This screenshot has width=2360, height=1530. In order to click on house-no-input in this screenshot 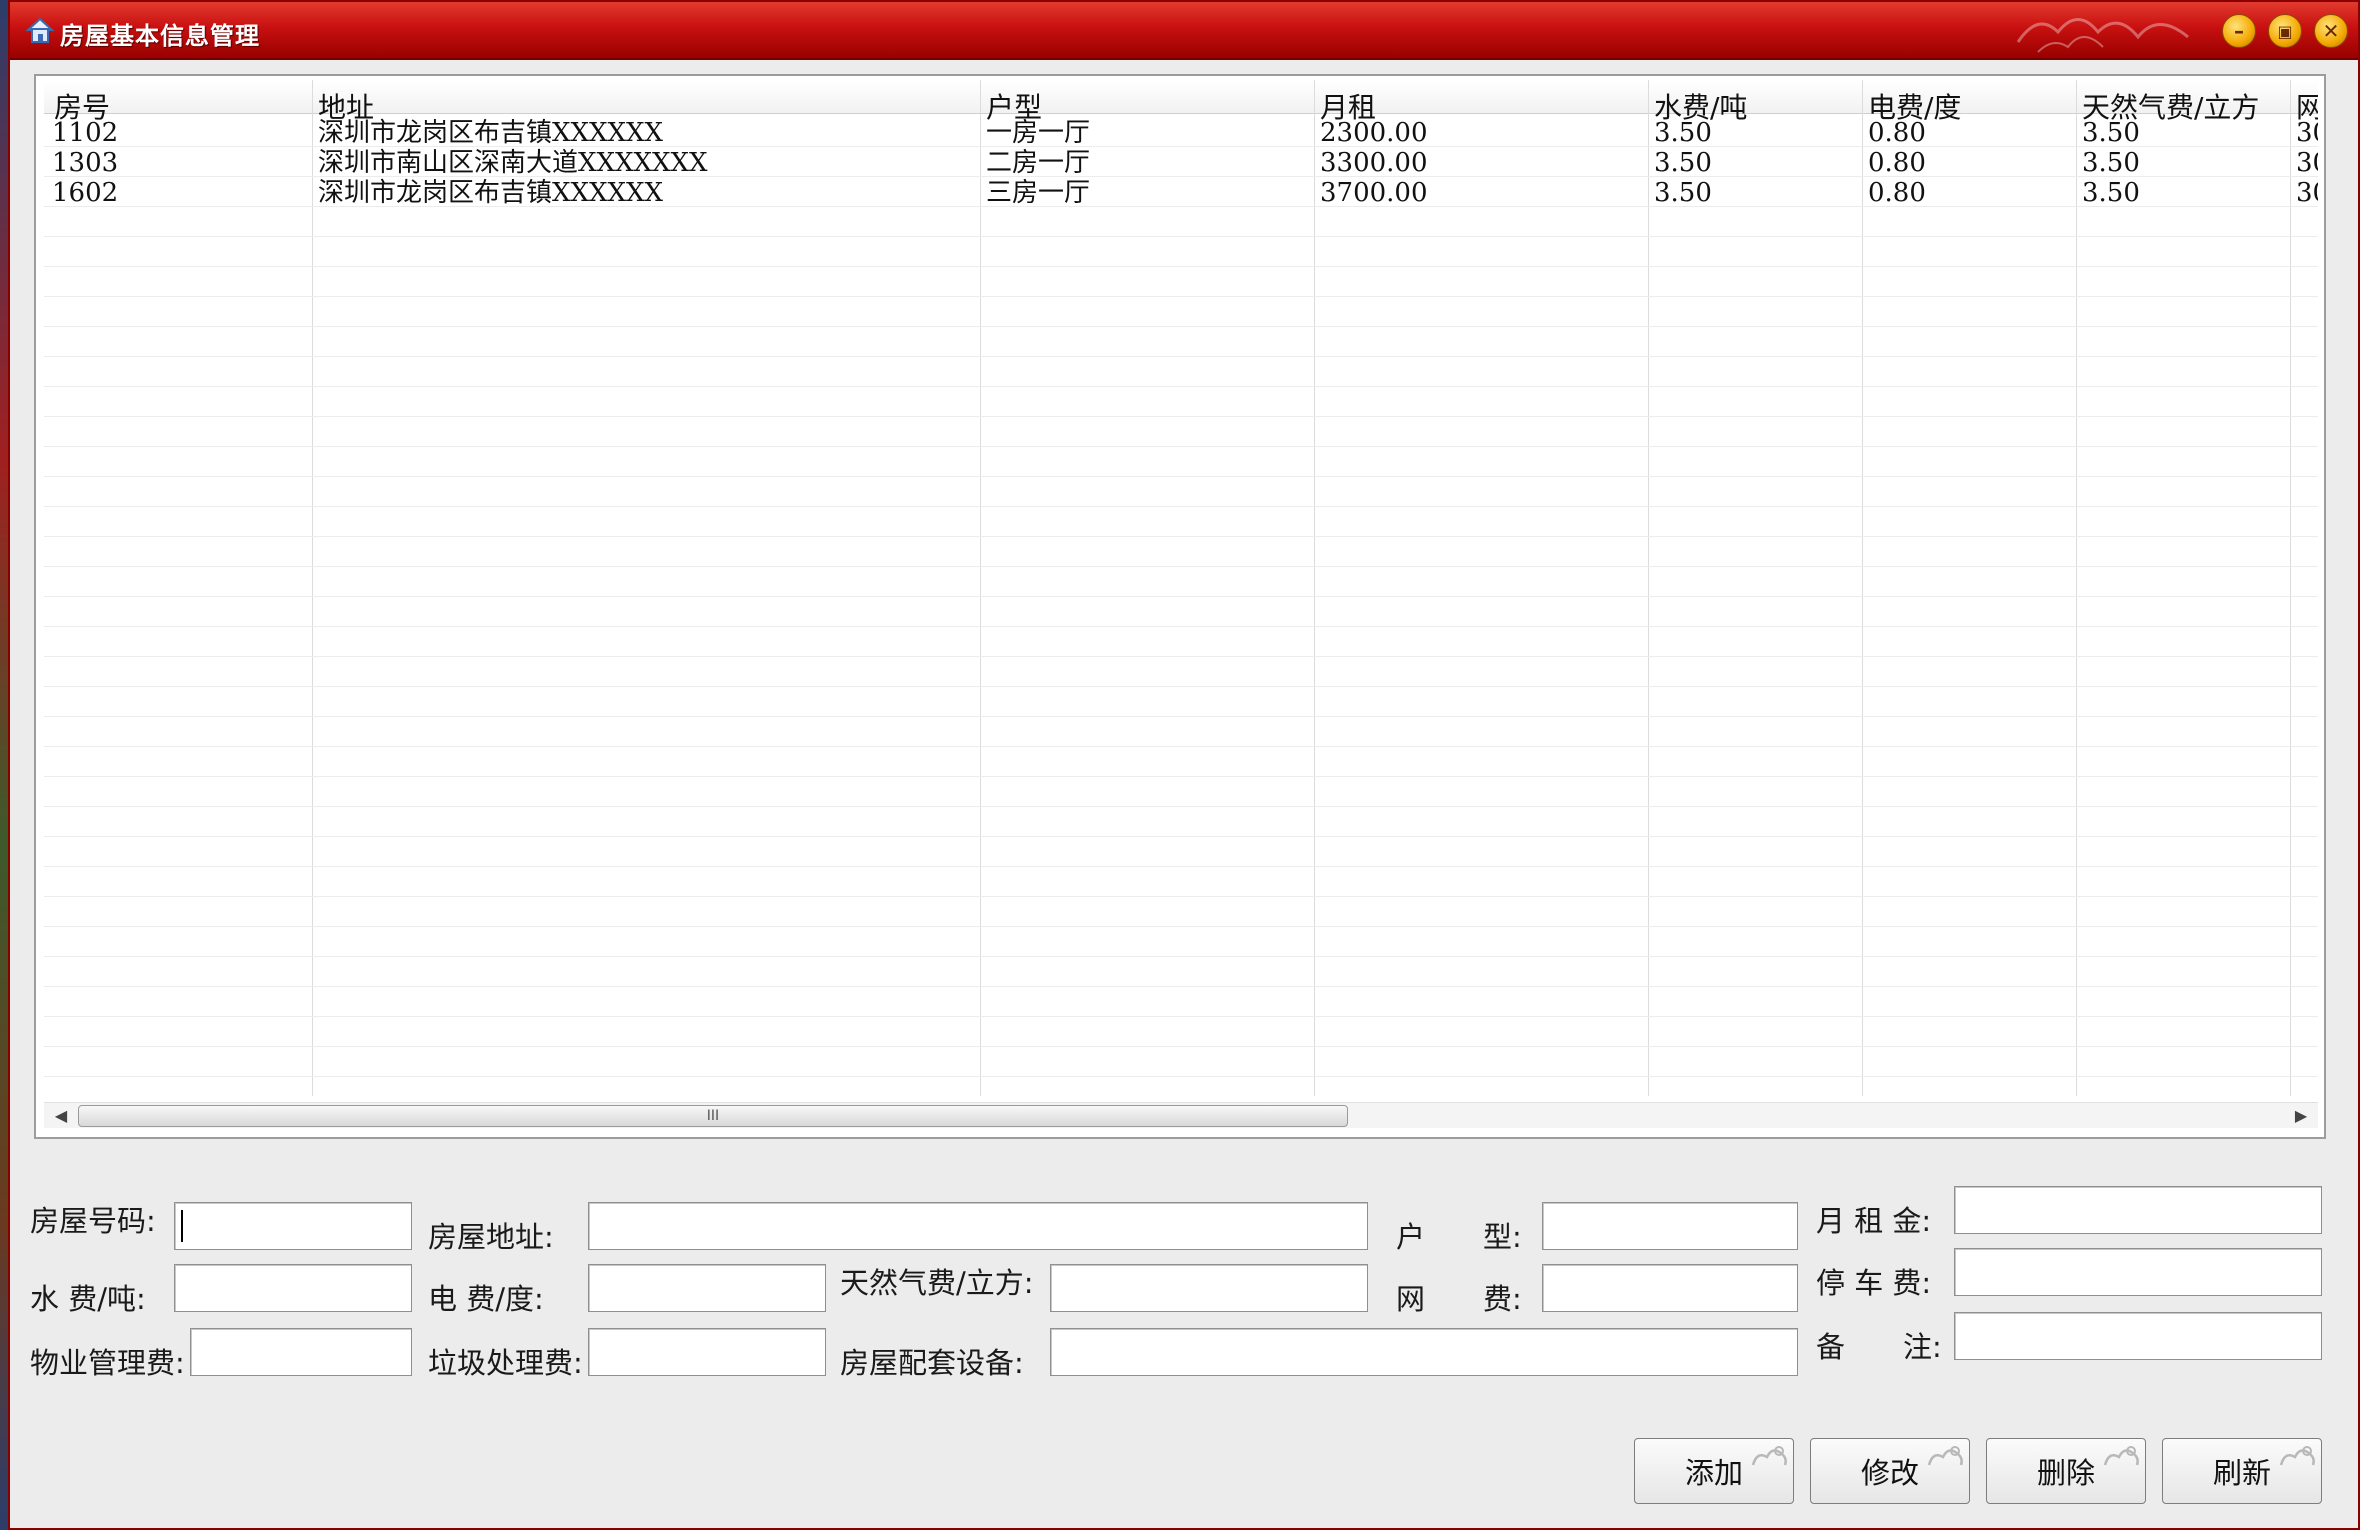, I will do `click(293, 1226)`.